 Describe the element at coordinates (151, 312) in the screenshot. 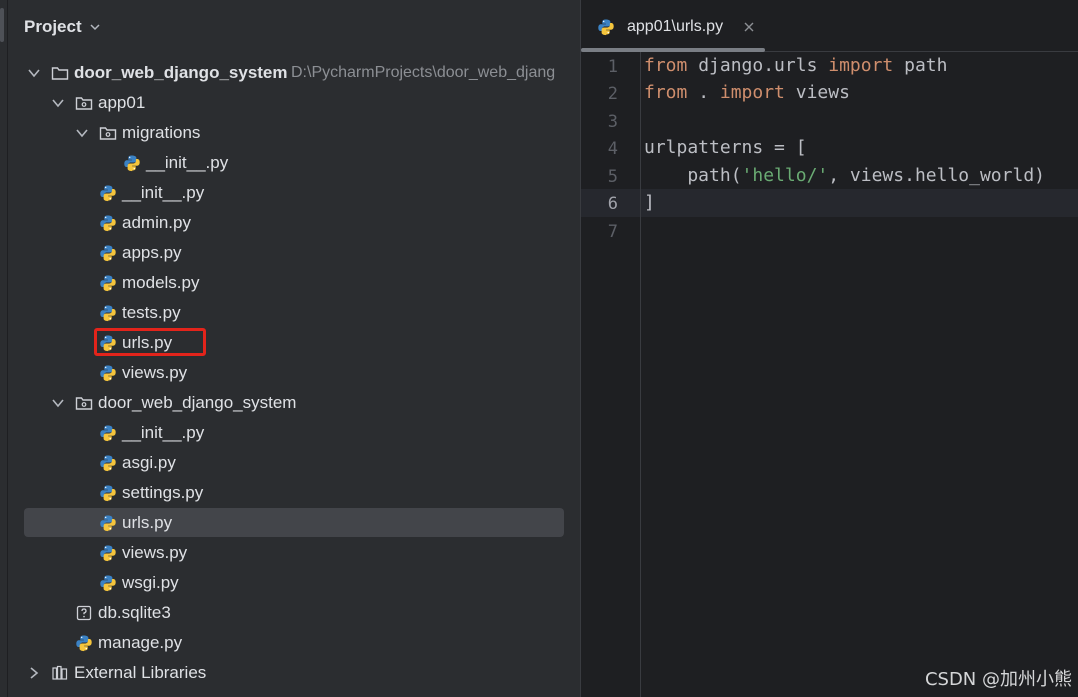

I see `tree-item-label: tests.py` at that location.